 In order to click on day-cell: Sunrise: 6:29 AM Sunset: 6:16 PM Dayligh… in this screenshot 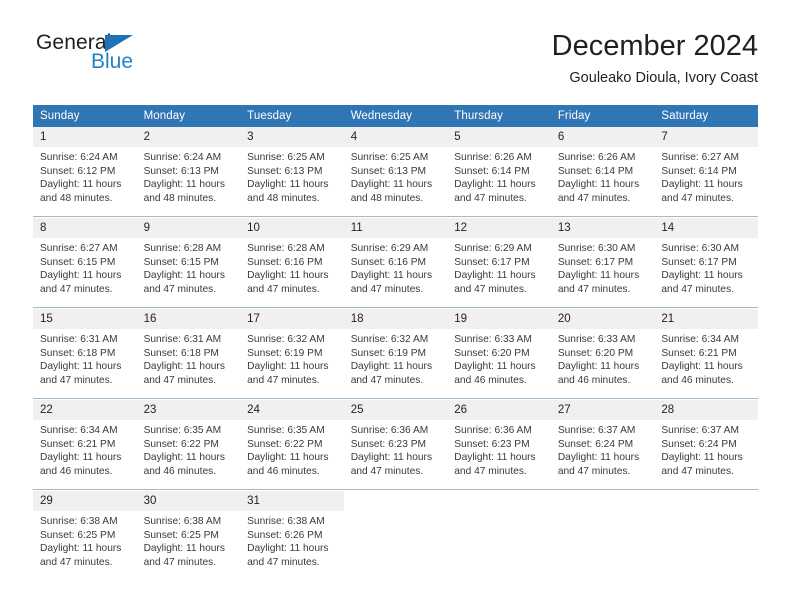, I will do `click(395, 273)`.